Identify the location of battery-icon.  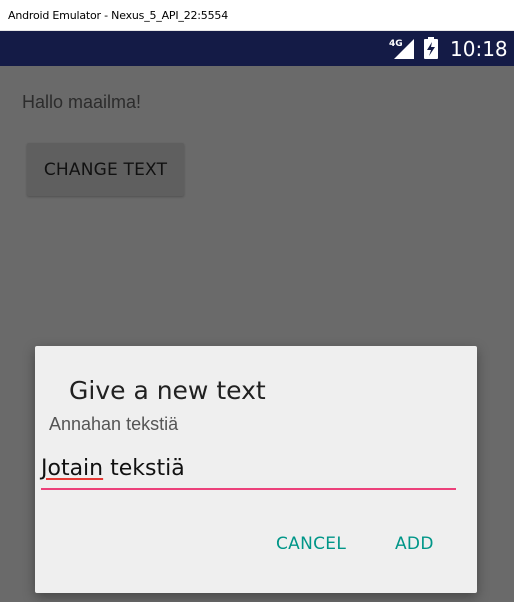
(431, 48).